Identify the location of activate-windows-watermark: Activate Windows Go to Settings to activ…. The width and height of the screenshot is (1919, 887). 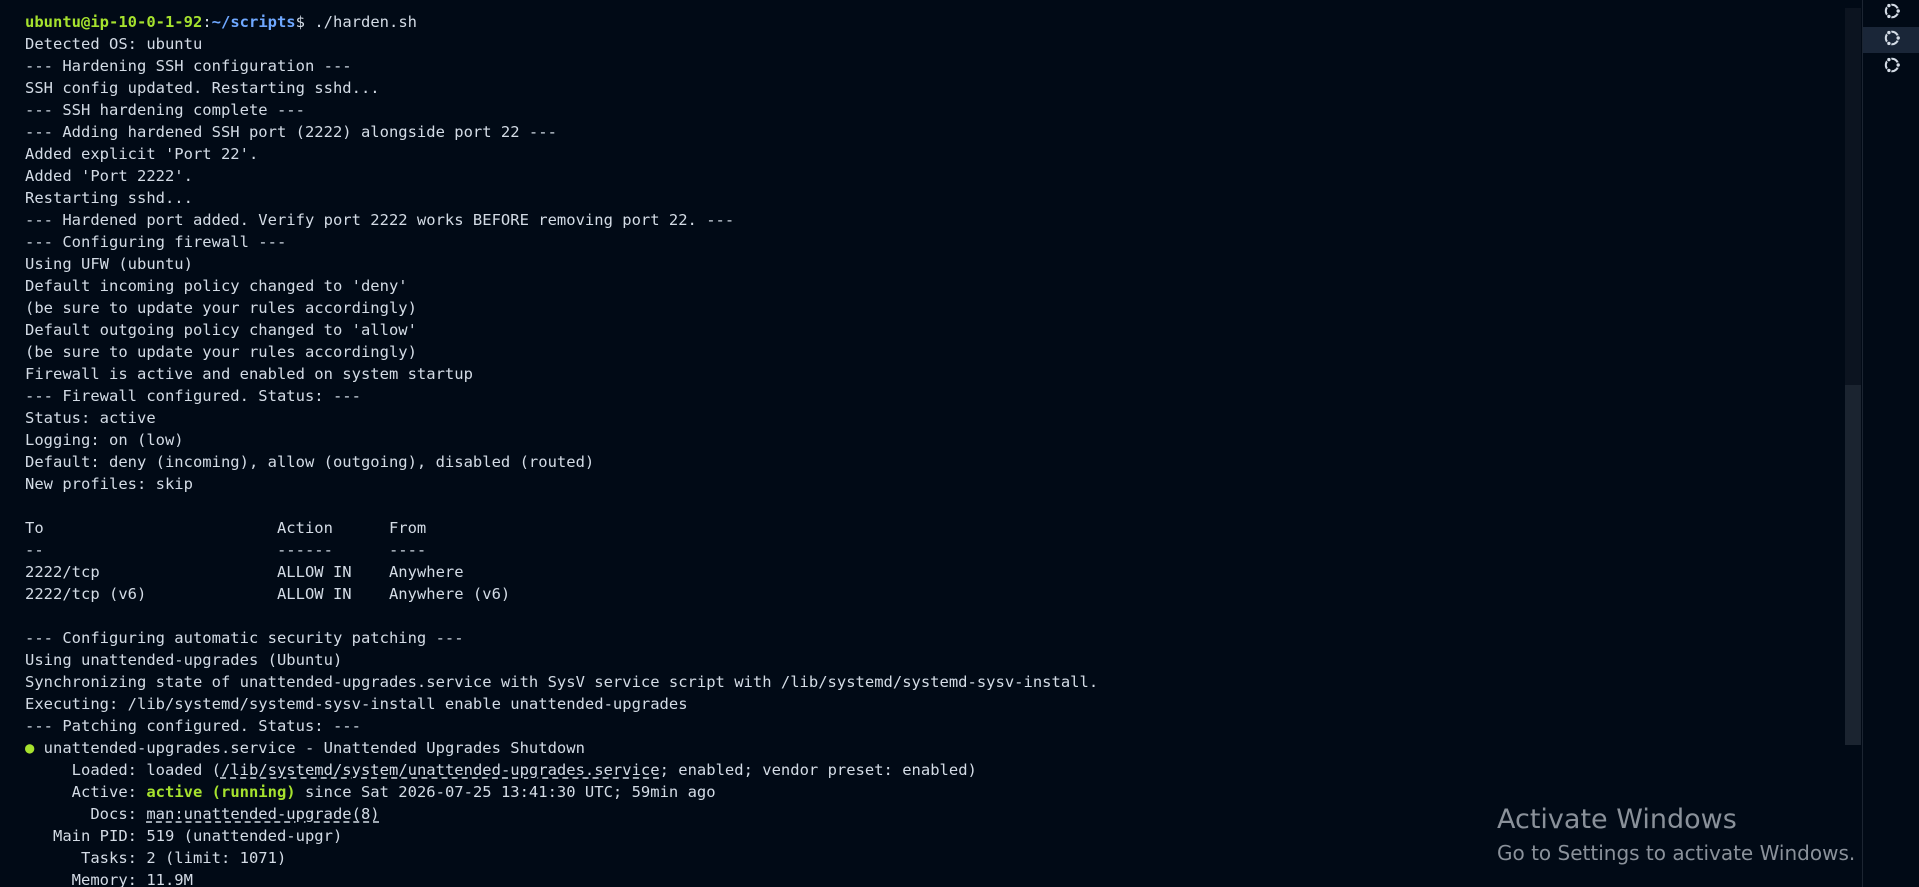
(1676, 835).